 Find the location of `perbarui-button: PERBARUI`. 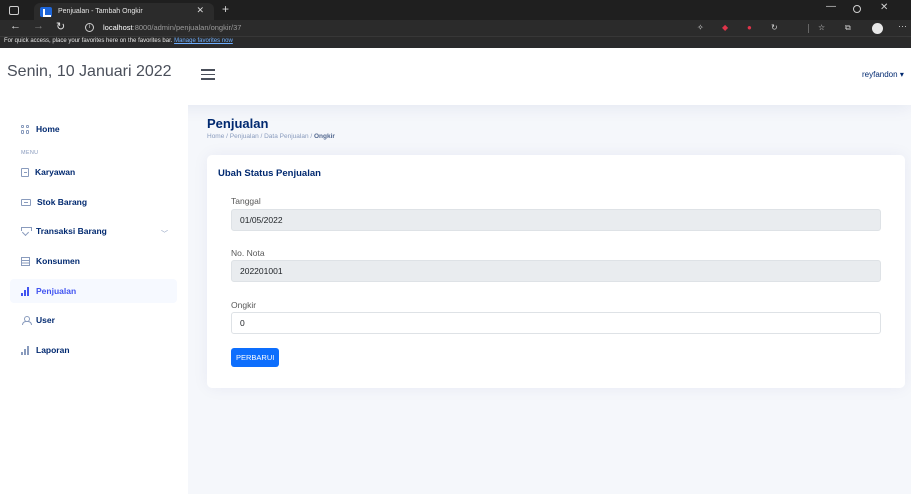

perbarui-button: PERBARUI is located at coordinates (255, 357).